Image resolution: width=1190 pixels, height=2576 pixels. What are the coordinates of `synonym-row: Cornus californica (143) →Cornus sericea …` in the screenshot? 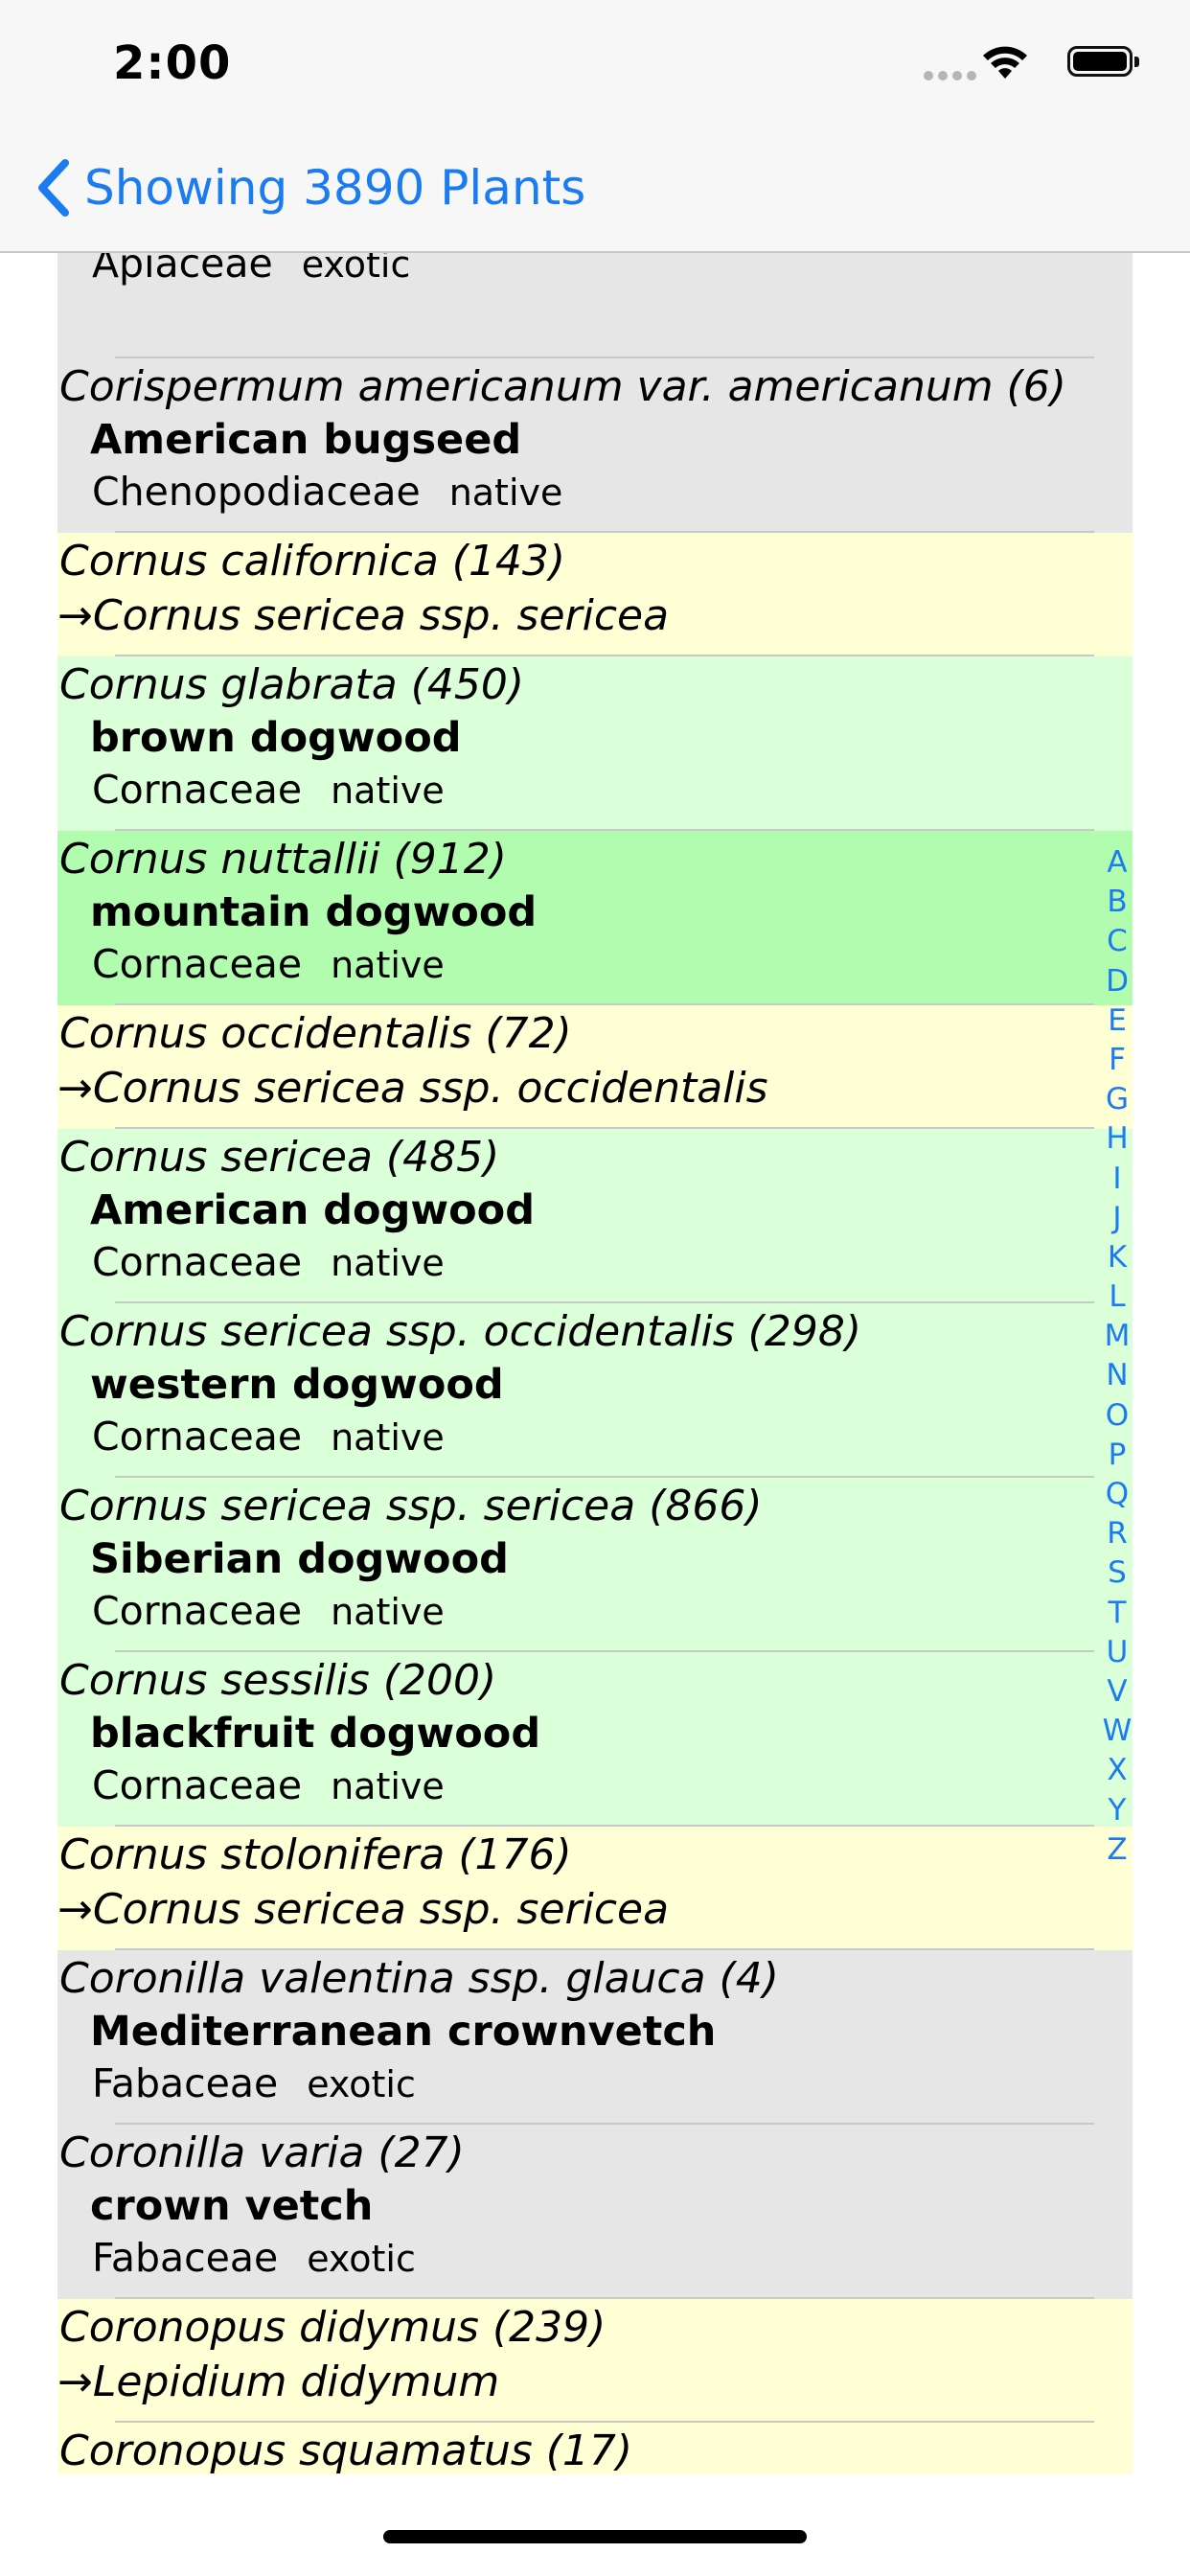 It's located at (595, 594).